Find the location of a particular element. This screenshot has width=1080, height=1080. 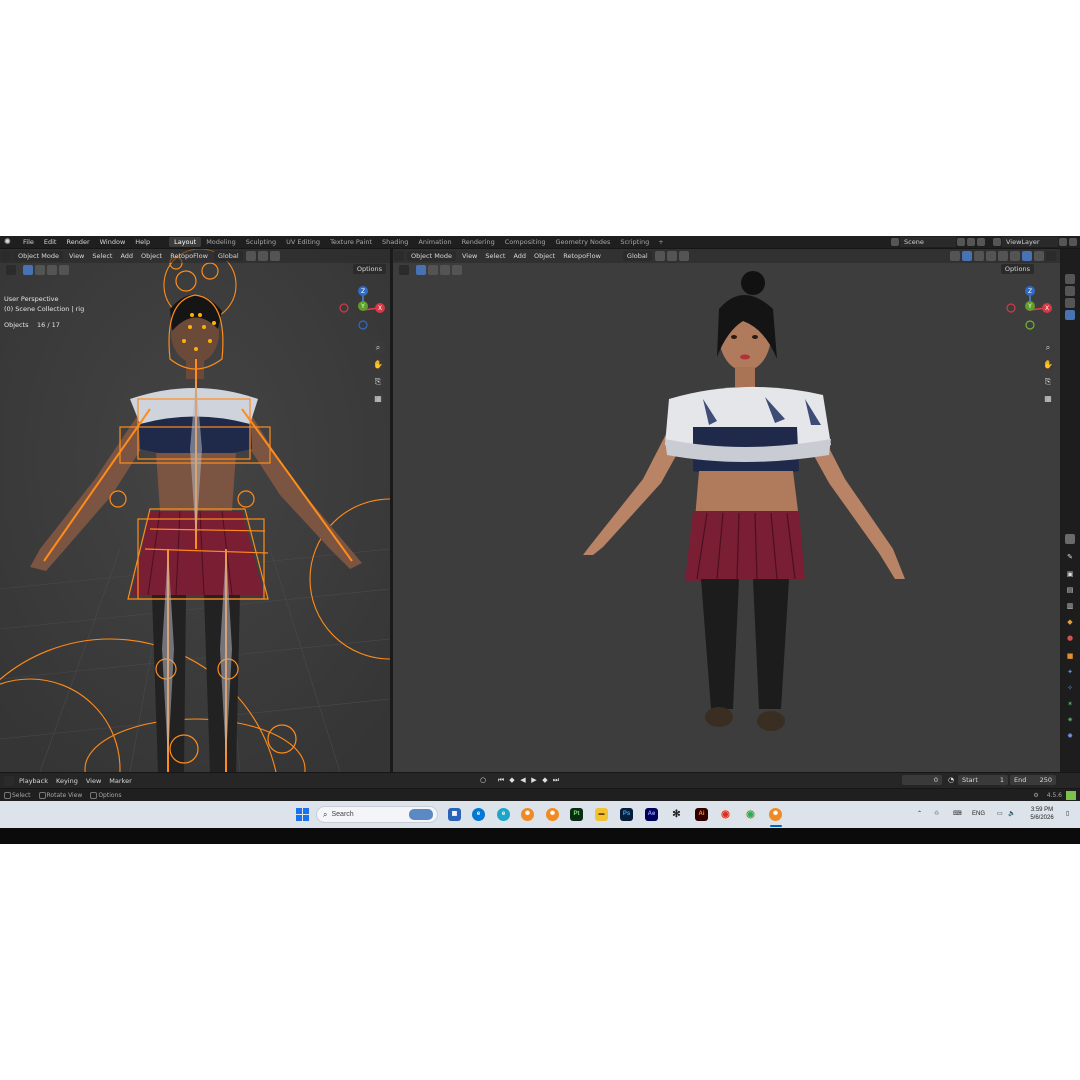

illustrator-app-icon: Ai is located at coordinates (701, 814).